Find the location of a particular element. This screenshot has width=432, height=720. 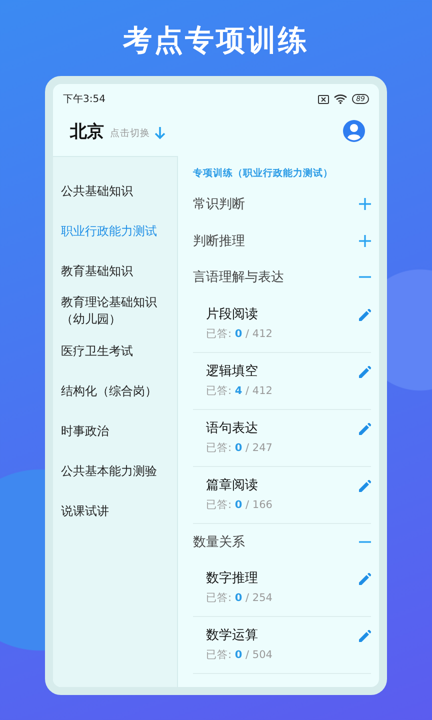

topic-name: 数量关系 is located at coordinates (219, 542).